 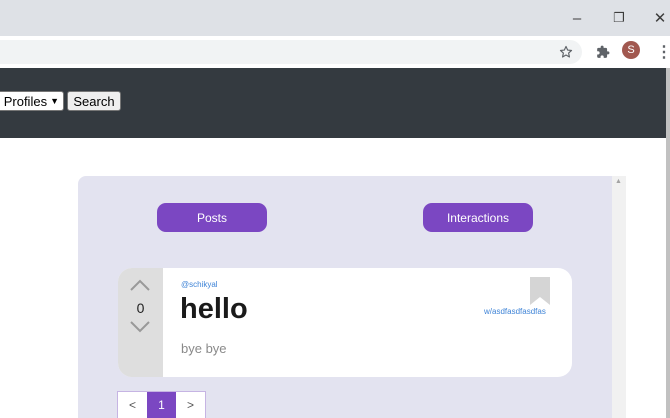 I want to click on browser-menu-icon: ⋮, so click(x=661, y=52).